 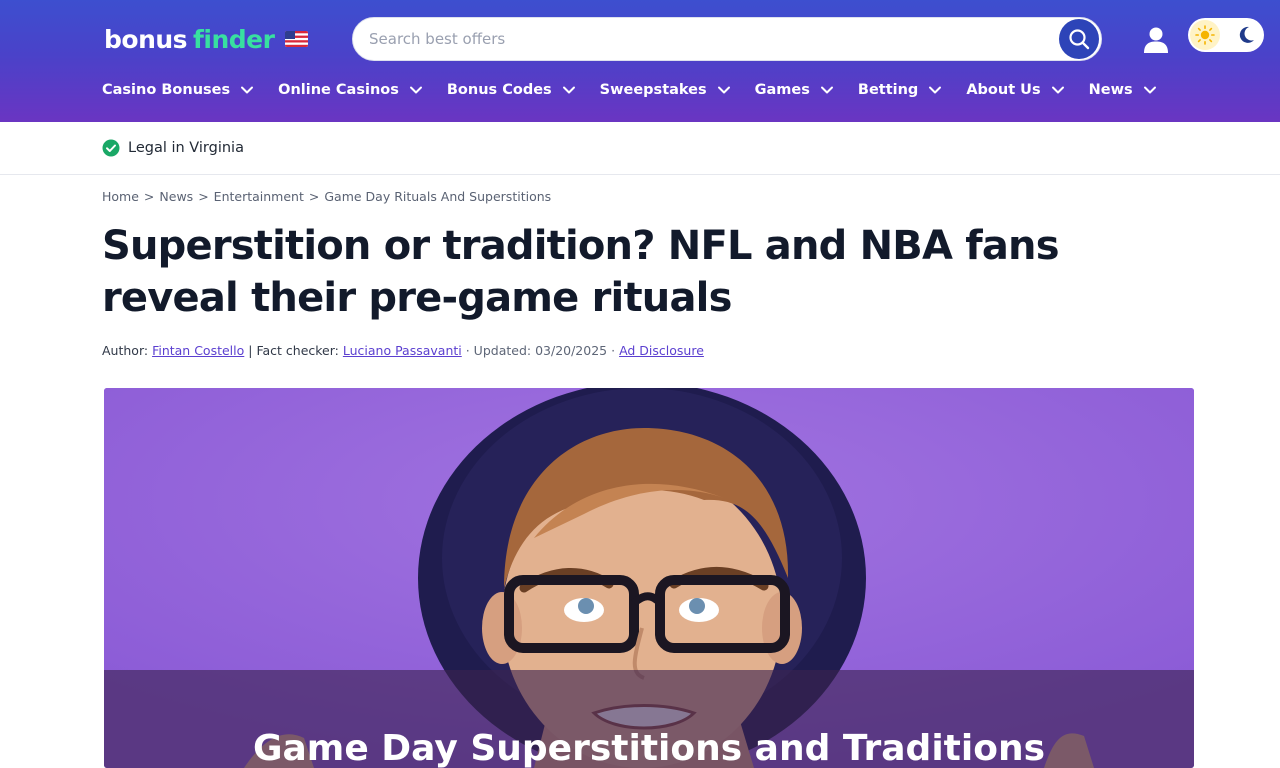 I want to click on theme-toggle, so click(x=1226, y=35).